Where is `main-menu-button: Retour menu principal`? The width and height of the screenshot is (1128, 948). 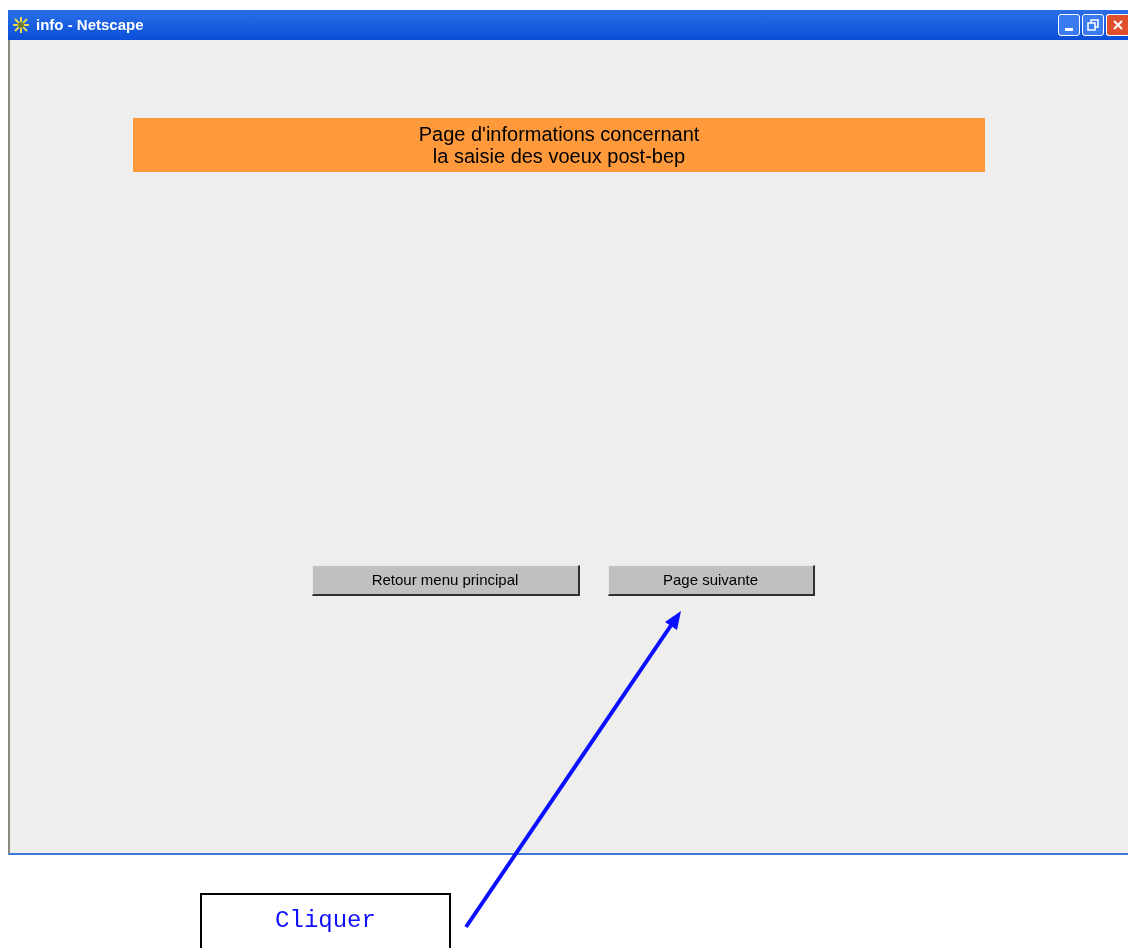
main-menu-button: Retour menu principal is located at coordinates (445, 580).